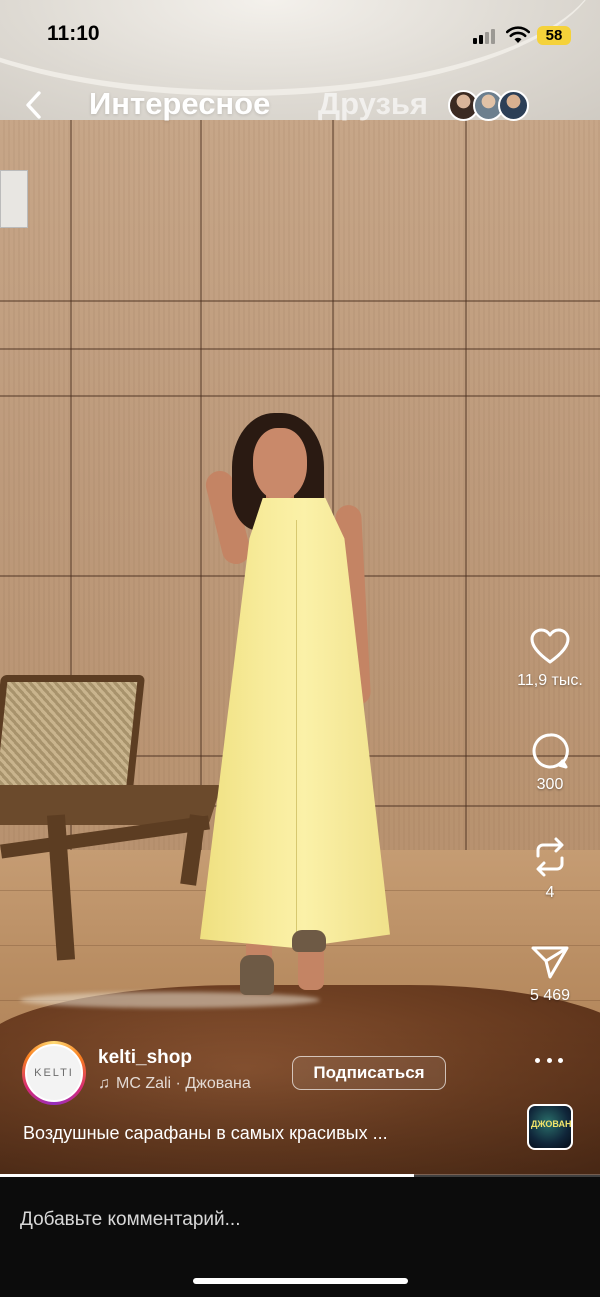 The height and width of the screenshot is (1297, 600). What do you see at coordinates (35, 105) in the screenshot?
I see `back-chevron-icon` at bounding box center [35, 105].